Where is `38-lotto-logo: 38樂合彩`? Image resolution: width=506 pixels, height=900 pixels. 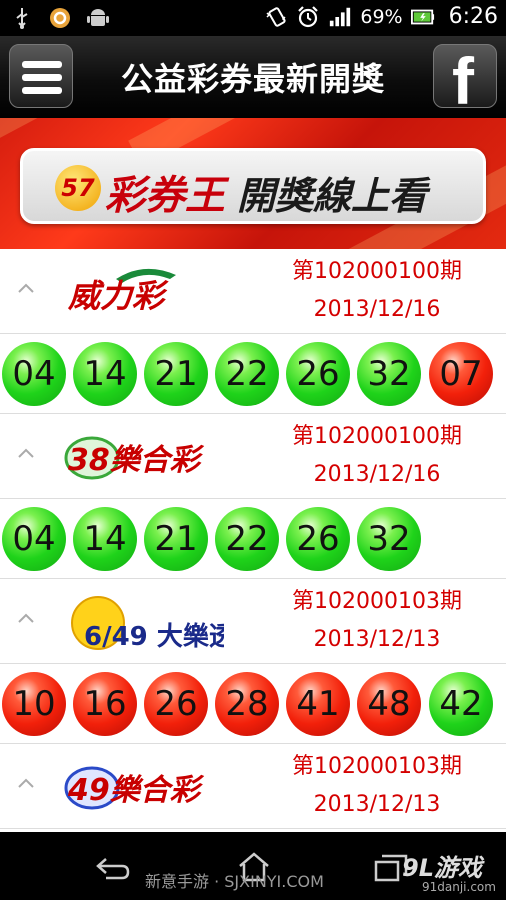
38-lotto-logo: 38樂合彩 is located at coordinates (134, 458).